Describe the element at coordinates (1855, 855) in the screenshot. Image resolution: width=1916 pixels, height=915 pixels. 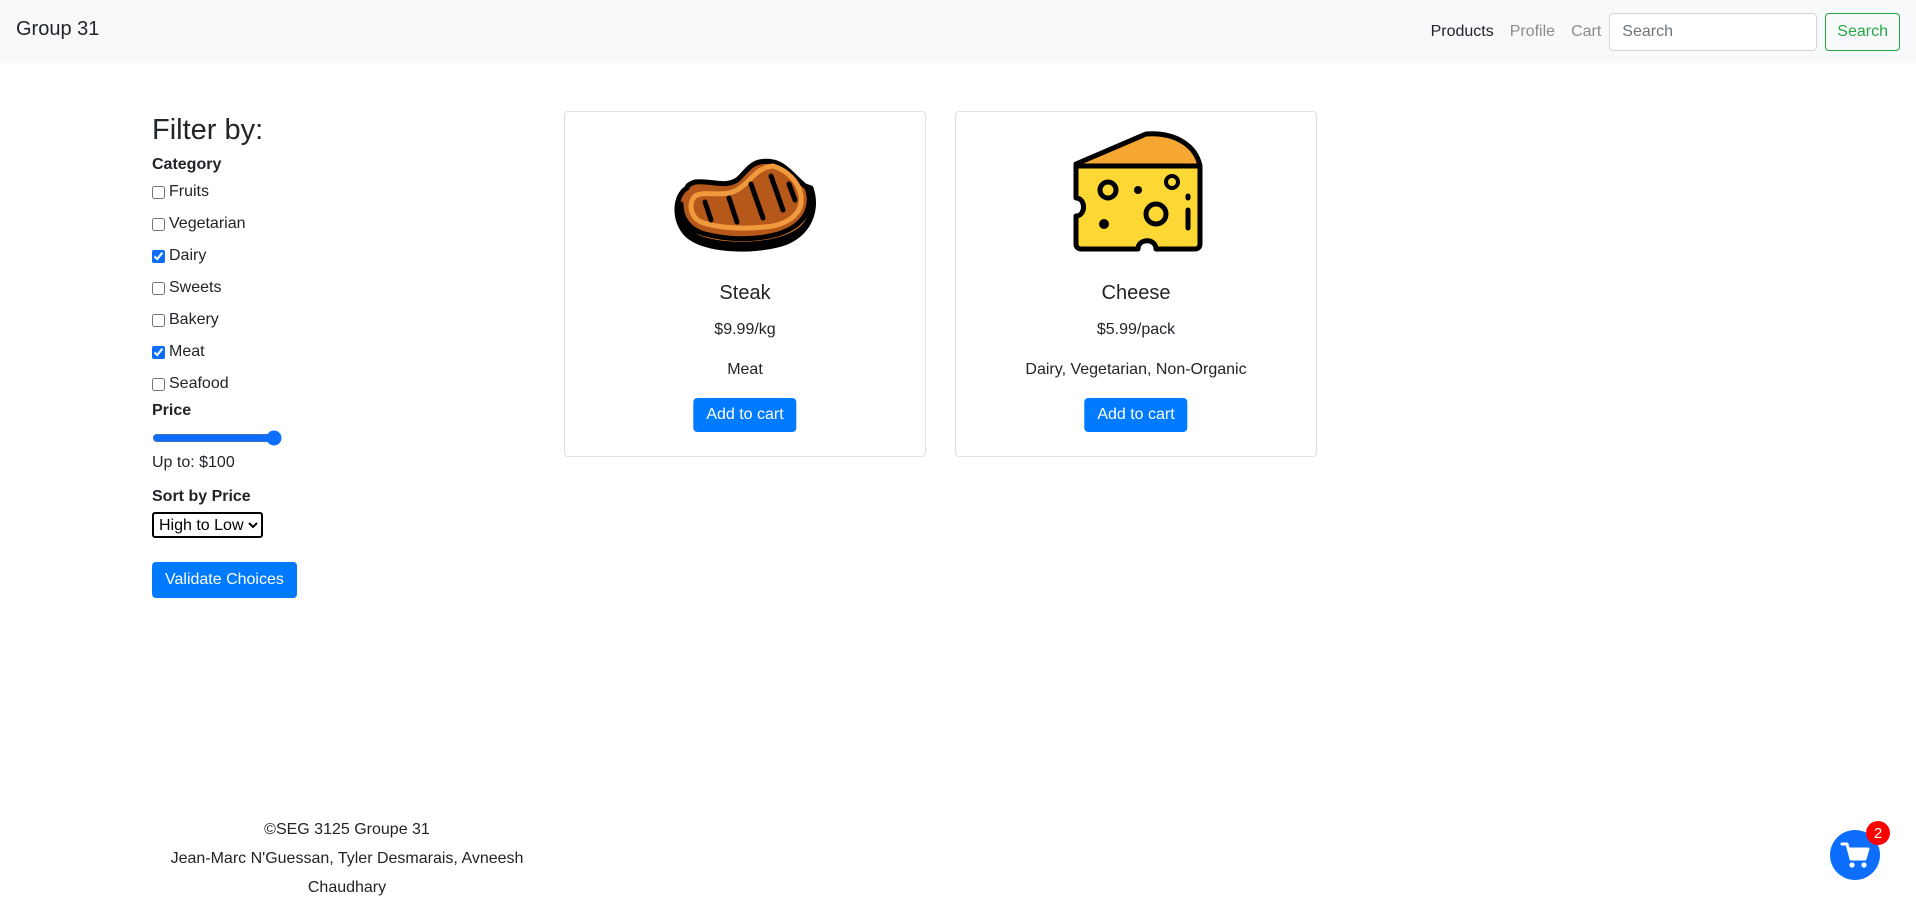
I see `cart-icon` at that location.